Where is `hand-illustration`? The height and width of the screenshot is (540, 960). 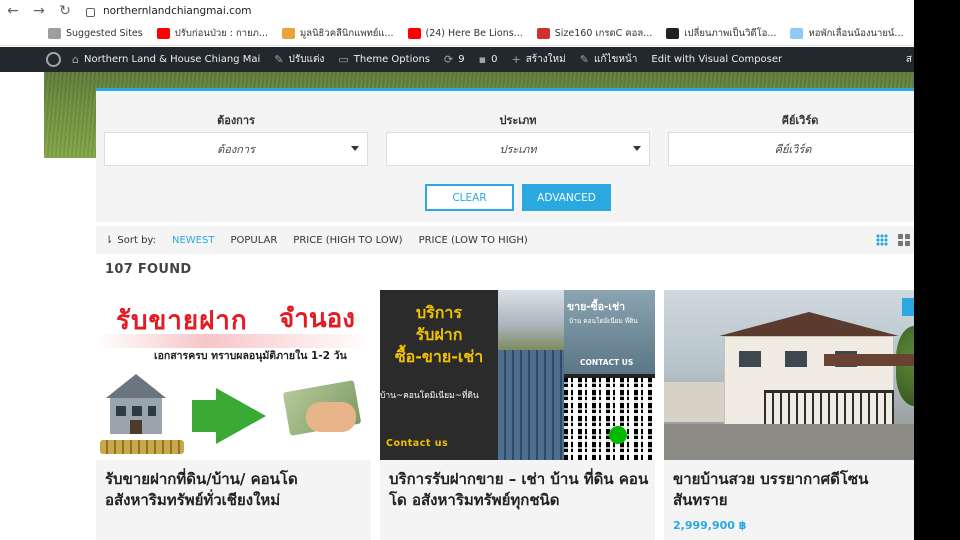 hand-illustration is located at coordinates (331, 417).